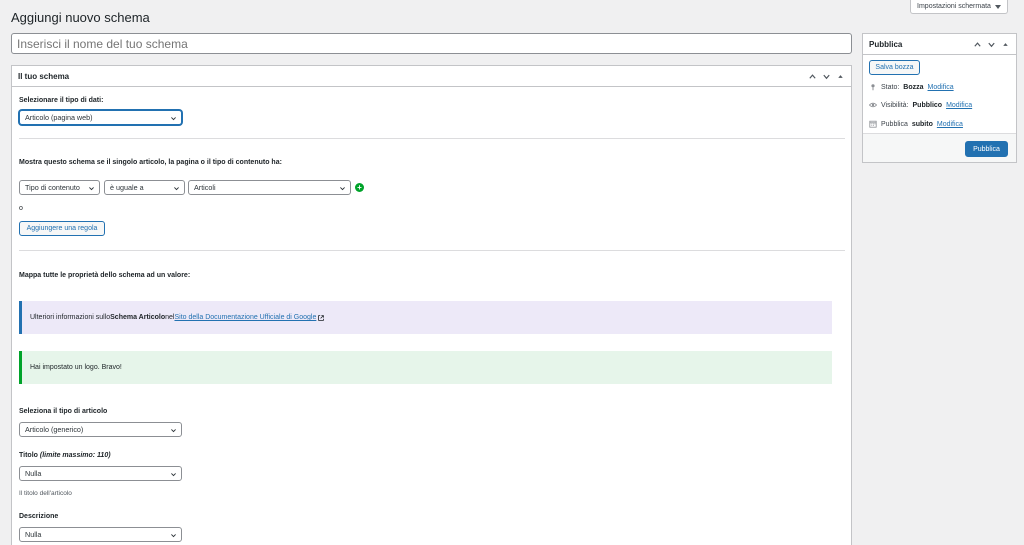 Image resolution: width=1024 pixels, height=545 pixels. I want to click on data-type-select: Articolo (pagina web), so click(100, 117).